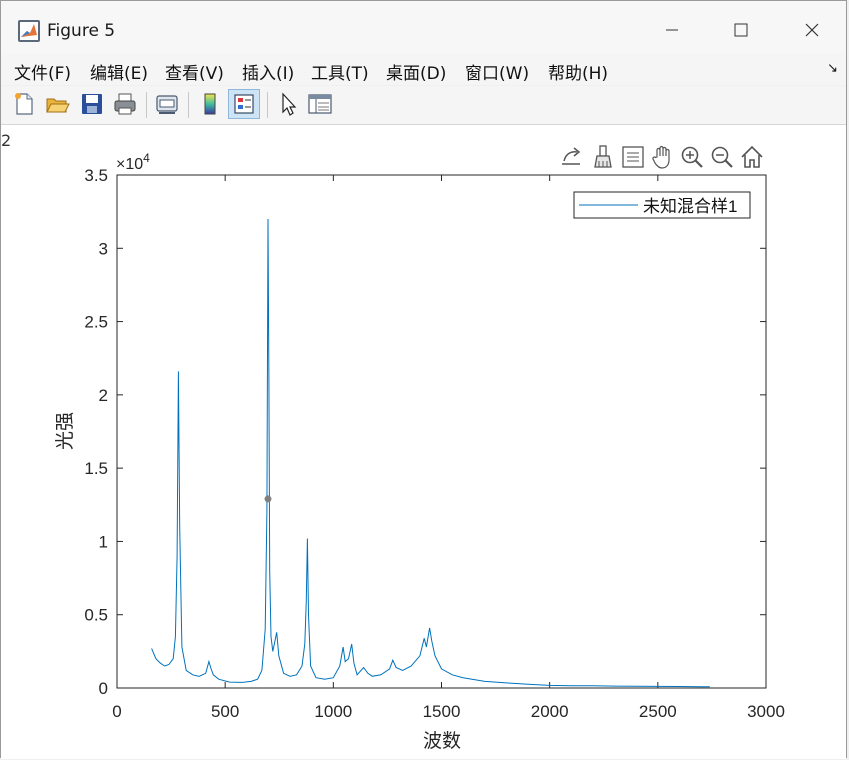 Image resolution: width=849 pixels, height=760 pixels. What do you see at coordinates (658, 711) in the screenshot?
I see `x-tick-label: 2500` at bounding box center [658, 711].